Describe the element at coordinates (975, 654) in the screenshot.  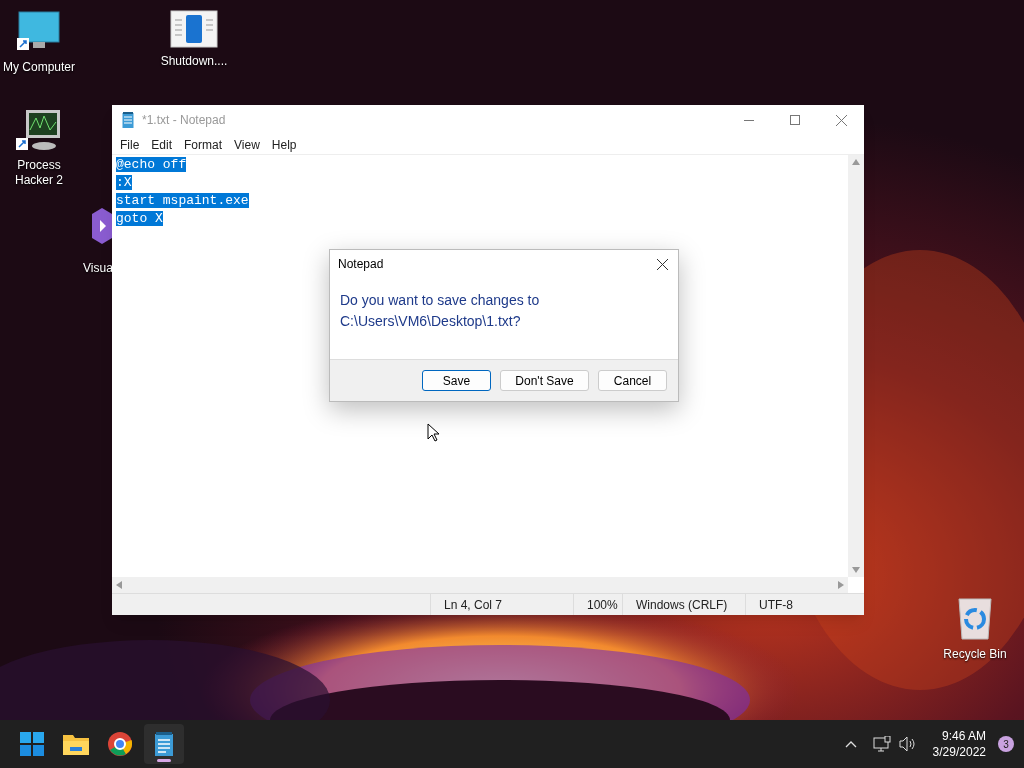
I see `desktop-icon-label: Recycle Bin` at that location.